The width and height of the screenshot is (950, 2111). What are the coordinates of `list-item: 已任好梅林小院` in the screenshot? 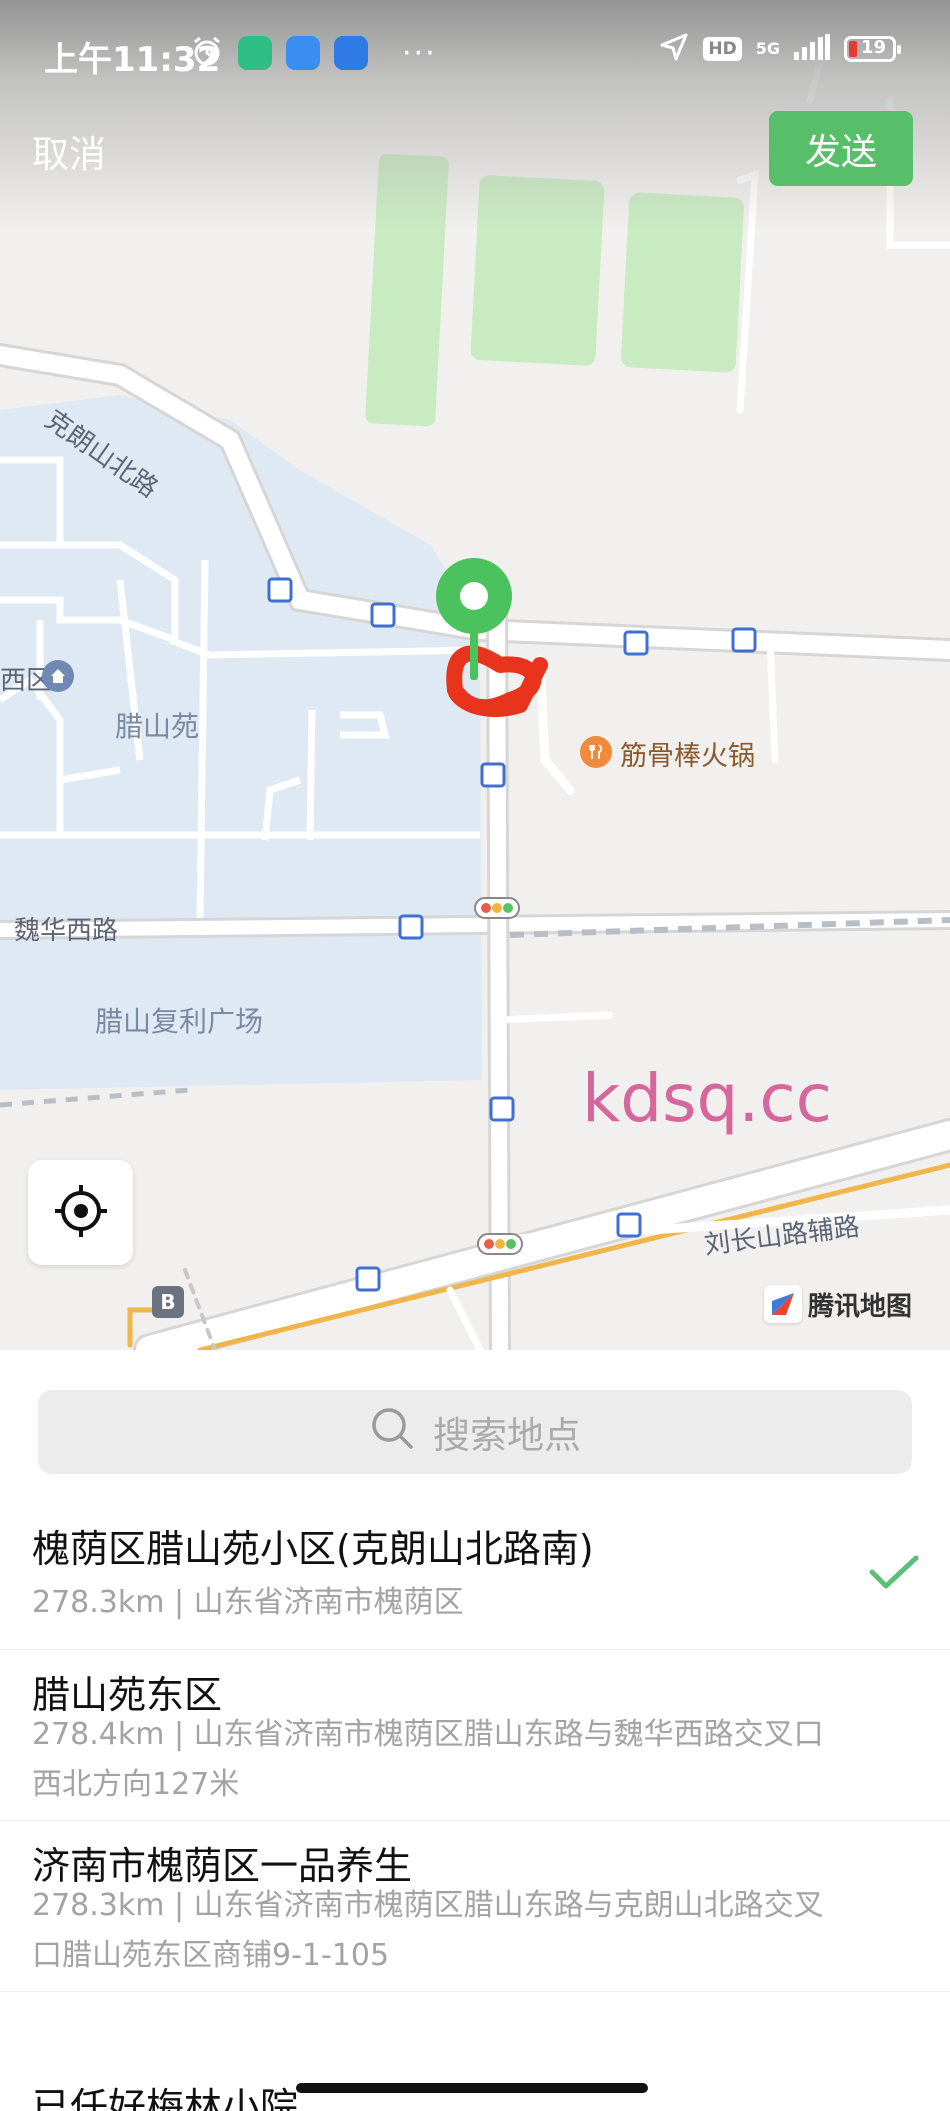 It's located at (475, 2051).